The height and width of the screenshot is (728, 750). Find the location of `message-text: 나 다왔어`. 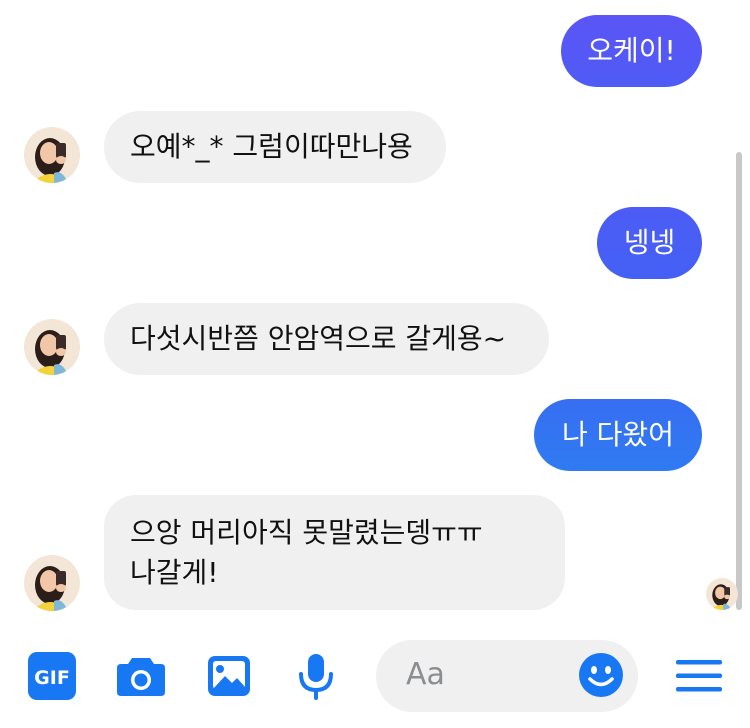

message-text: 나 다왔어 is located at coordinates (618, 434).